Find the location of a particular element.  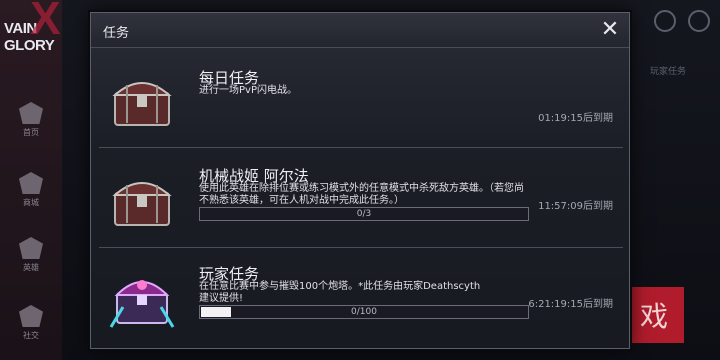

nav-item-social: 社交 is located at coordinates (31, 323).